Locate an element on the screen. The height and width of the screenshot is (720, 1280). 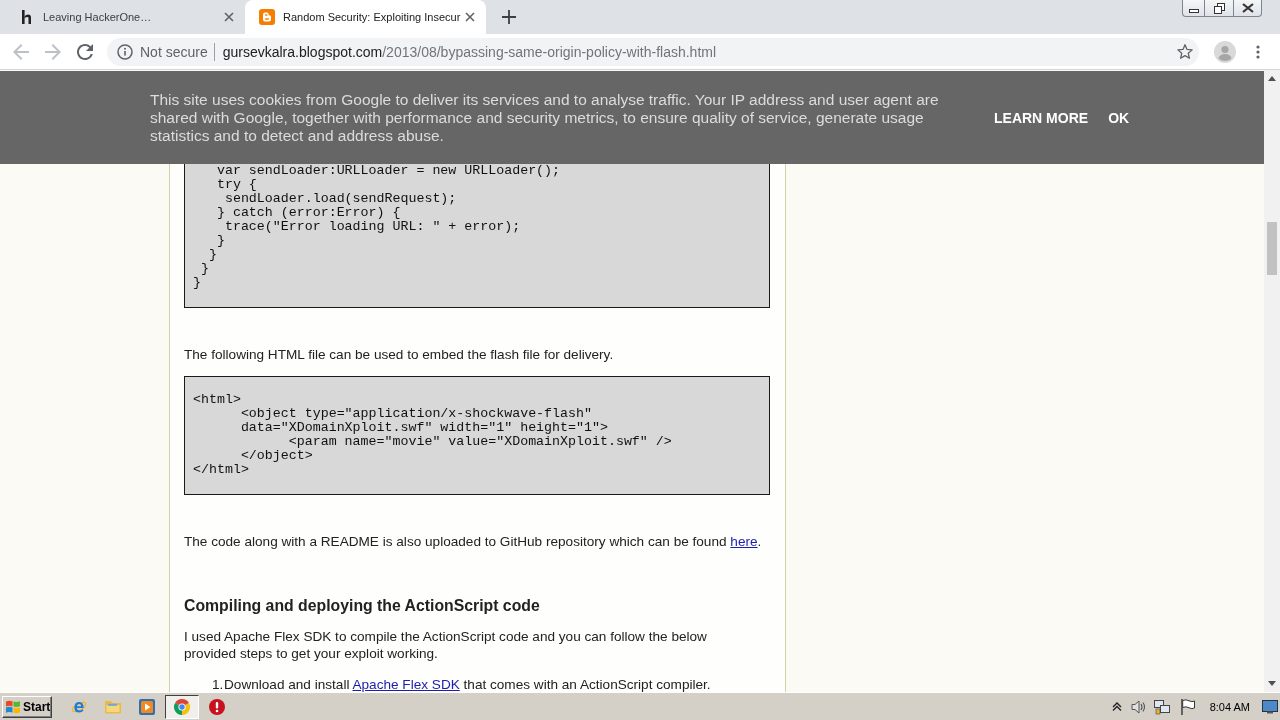
cookie-action-button: OK is located at coordinates (1119, 118).